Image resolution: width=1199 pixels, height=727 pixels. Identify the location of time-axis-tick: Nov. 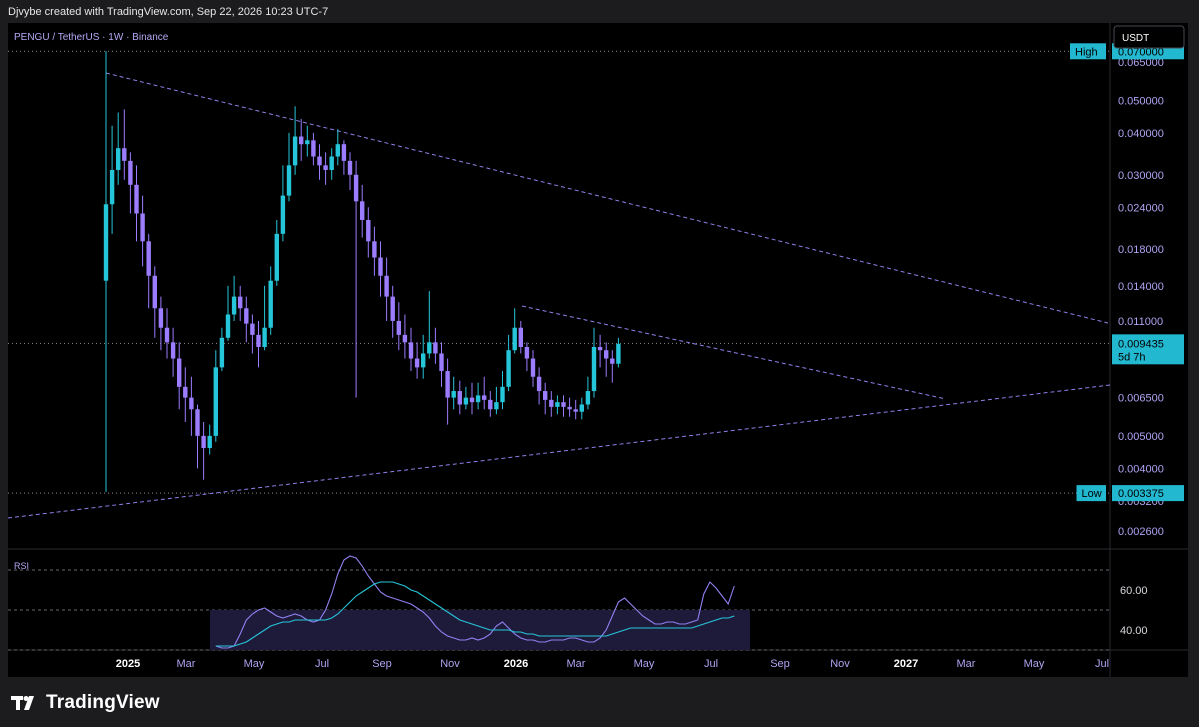
(450, 664).